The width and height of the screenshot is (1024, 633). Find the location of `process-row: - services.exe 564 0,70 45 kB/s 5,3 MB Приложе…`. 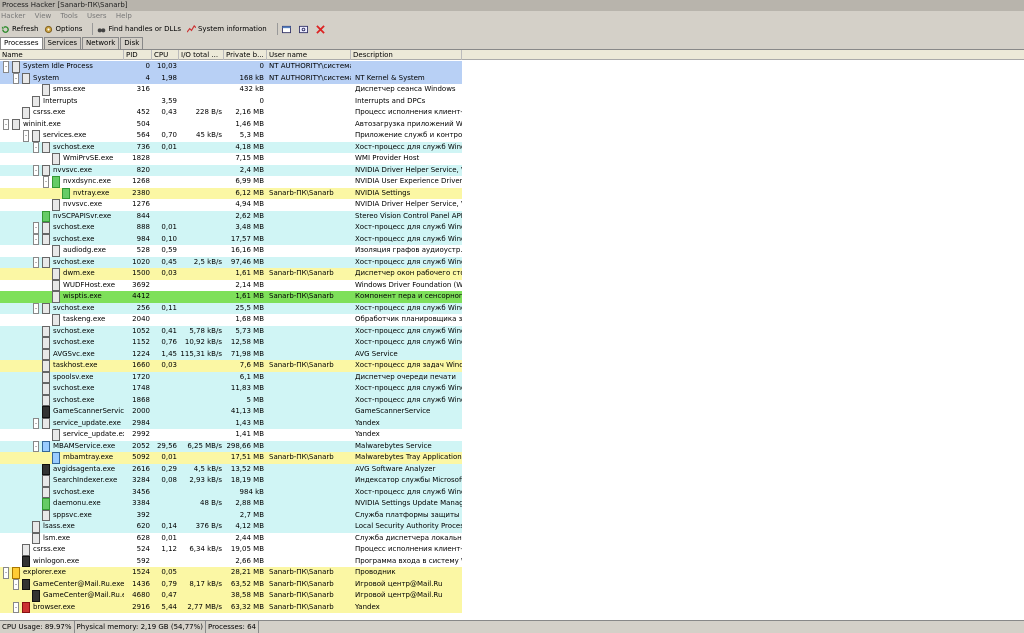

process-row: - services.exe 564 0,70 45 kB/s 5,3 MB Приложе… is located at coordinates (512, 136).